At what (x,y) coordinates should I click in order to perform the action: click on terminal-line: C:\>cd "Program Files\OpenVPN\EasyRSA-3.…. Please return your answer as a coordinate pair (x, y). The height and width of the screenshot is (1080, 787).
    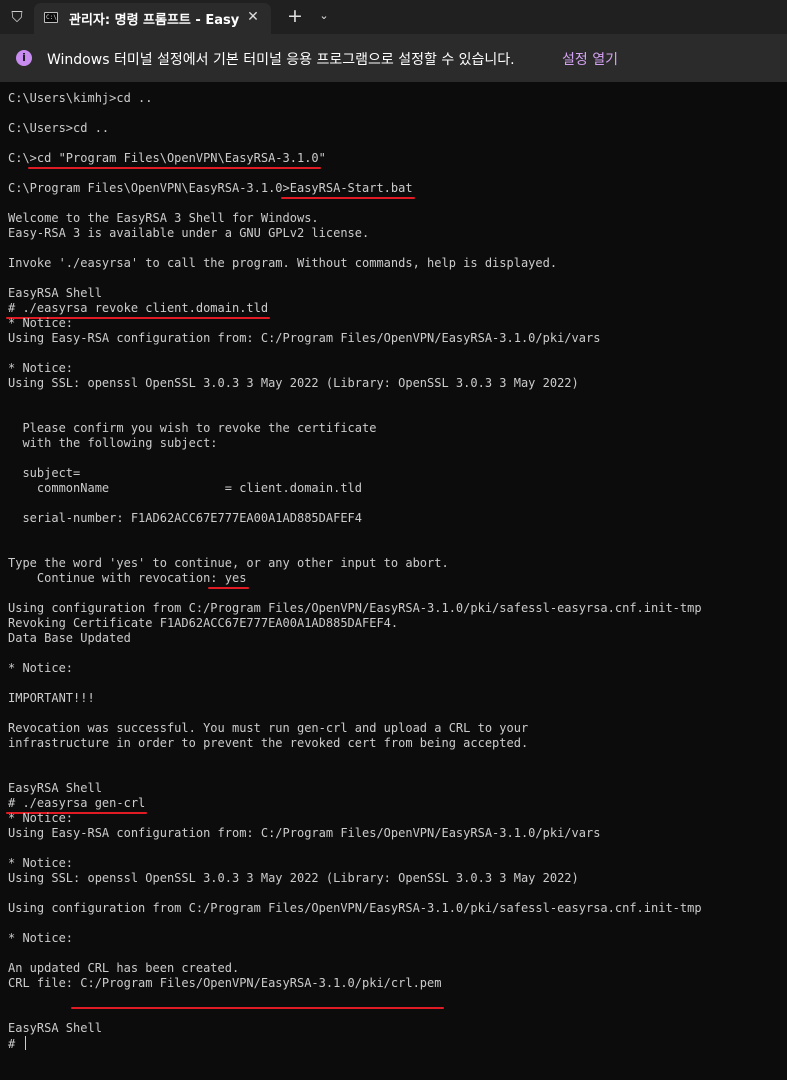
    Looking at the image, I should click on (395, 160).